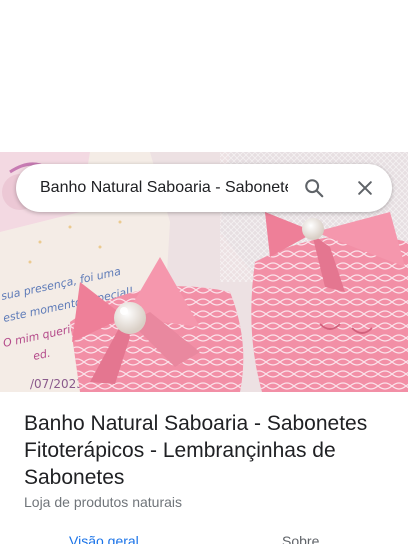 Image resolution: width=408 pixels, height=544 pixels. Describe the element at coordinates (204, 536) in the screenshot. I see `tab-bar: Visão geral Sobre` at that location.